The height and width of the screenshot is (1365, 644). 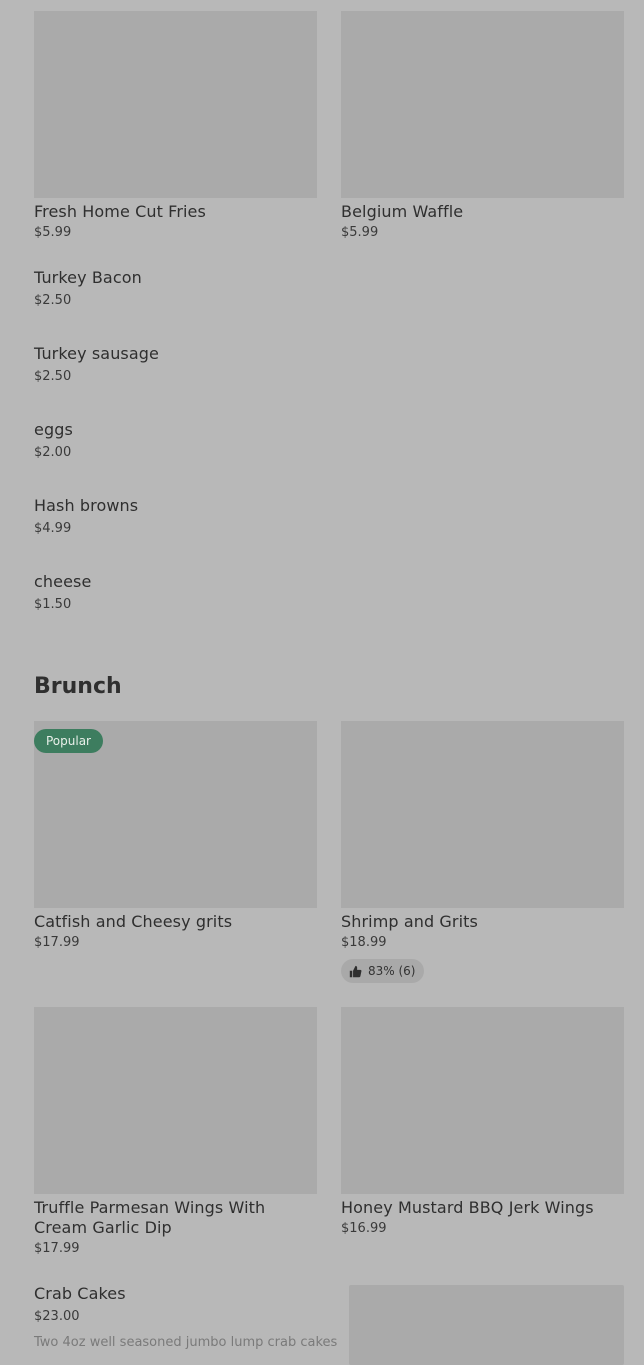 What do you see at coordinates (329, 440) in the screenshot?
I see `menu-list-item: eggs $2.00` at bounding box center [329, 440].